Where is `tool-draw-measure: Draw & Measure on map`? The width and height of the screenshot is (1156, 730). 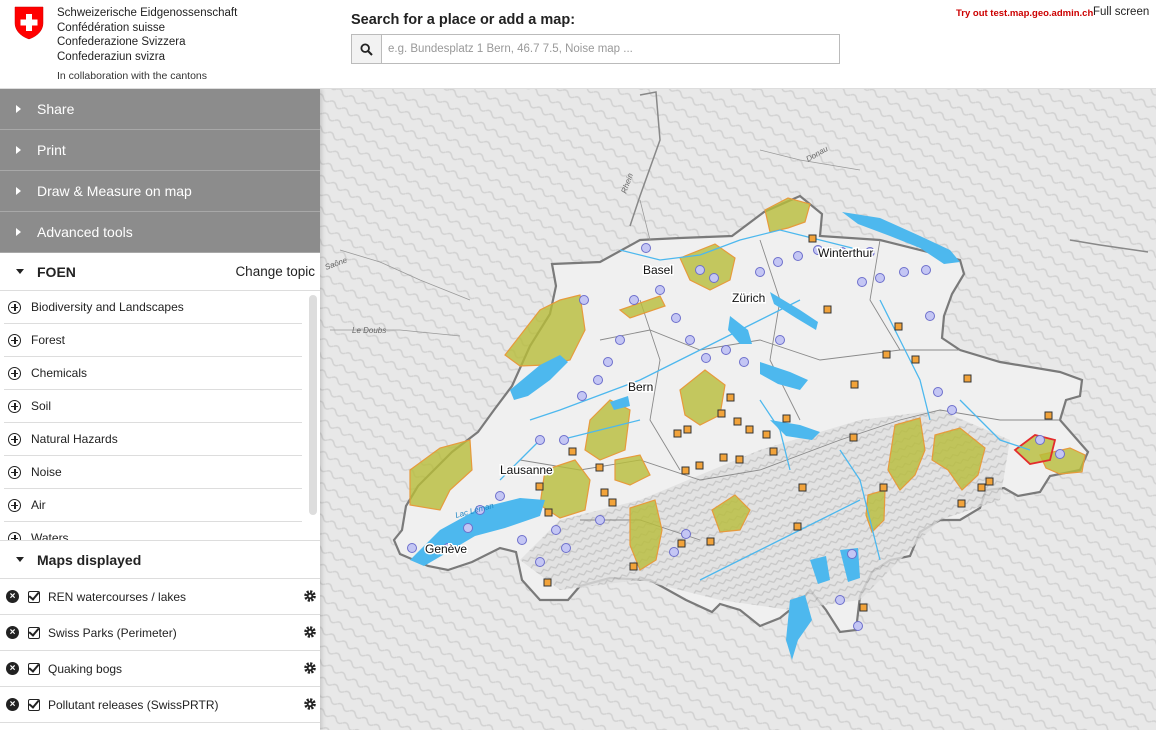 tool-draw-measure: Draw & Measure on map is located at coordinates (160, 191).